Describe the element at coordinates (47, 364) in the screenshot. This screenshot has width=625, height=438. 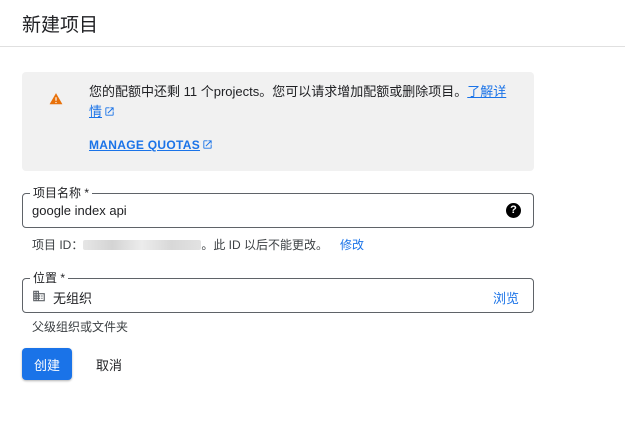
I see `create-button: 创建` at that location.